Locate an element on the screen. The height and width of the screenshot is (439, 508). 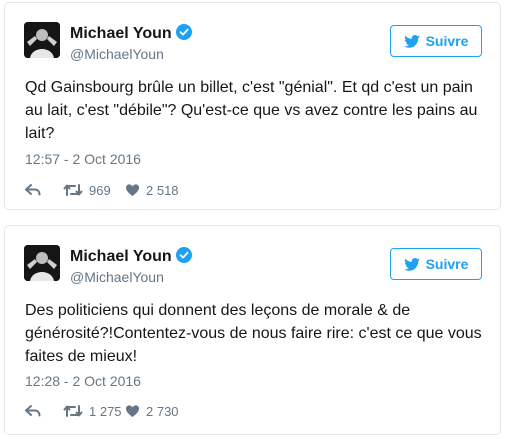
retweet-button: 969 is located at coordinates (94, 190).